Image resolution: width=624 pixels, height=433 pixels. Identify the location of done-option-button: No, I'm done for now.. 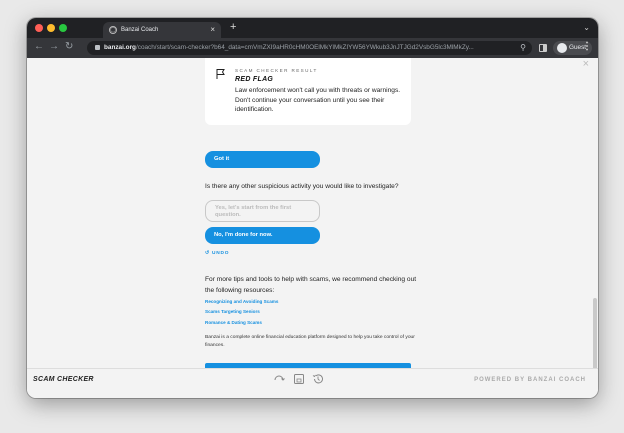
(262, 235).